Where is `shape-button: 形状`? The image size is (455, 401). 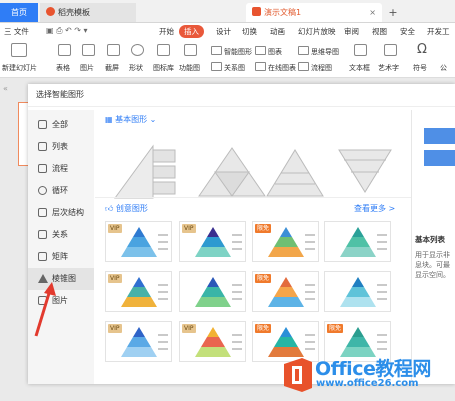 shape-button: 形状 is located at coordinates (136, 68).